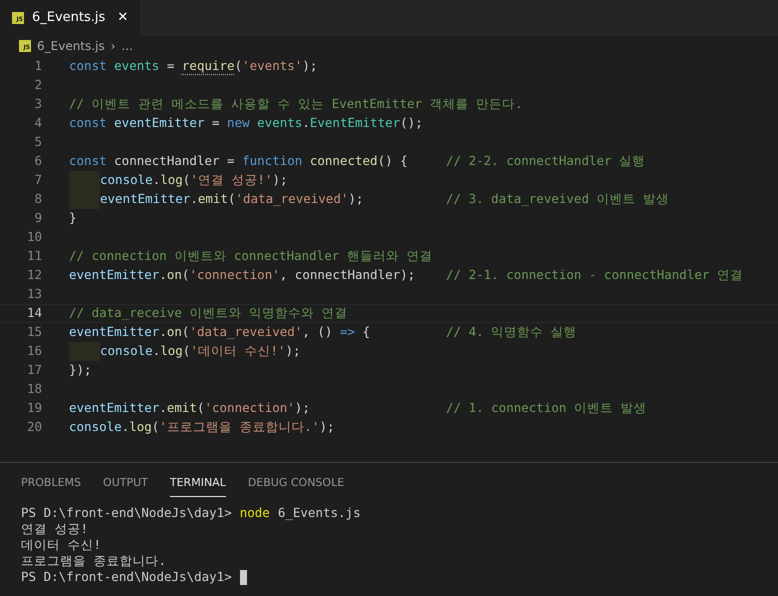 The height and width of the screenshot is (596, 778). I want to click on terminal-argument: 6_Events.js, so click(319, 513).